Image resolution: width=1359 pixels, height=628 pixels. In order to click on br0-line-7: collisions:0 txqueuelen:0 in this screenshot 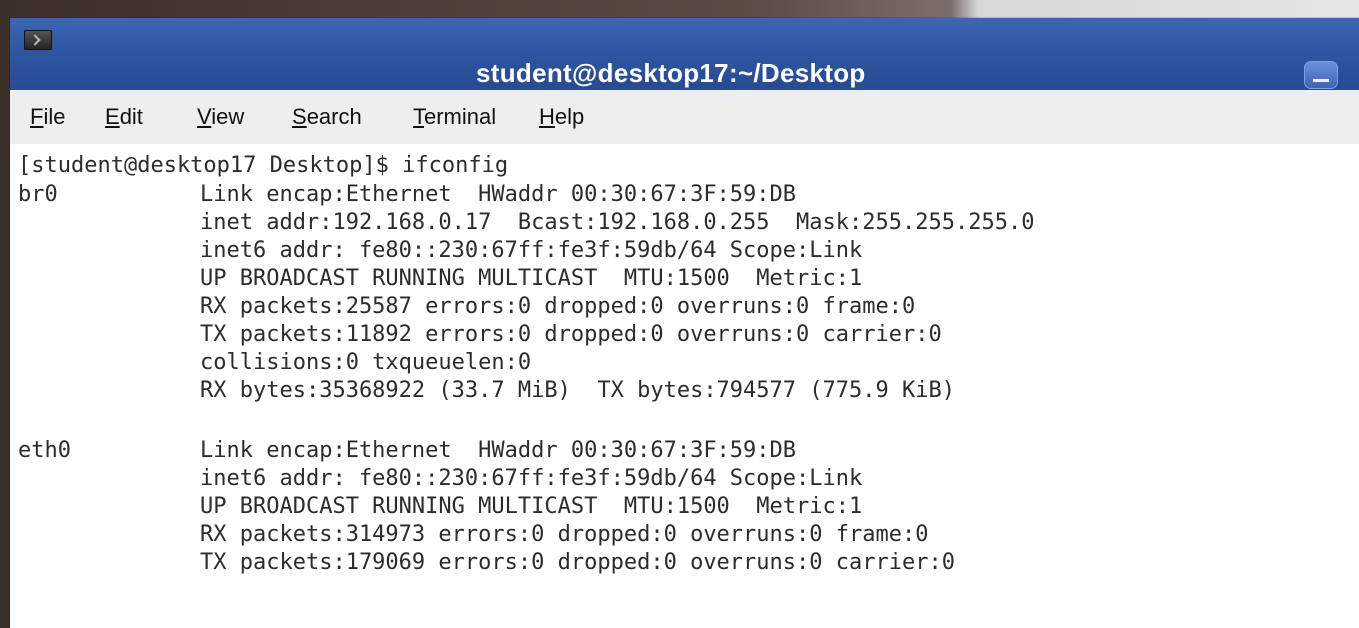, I will do `click(366, 362)`.